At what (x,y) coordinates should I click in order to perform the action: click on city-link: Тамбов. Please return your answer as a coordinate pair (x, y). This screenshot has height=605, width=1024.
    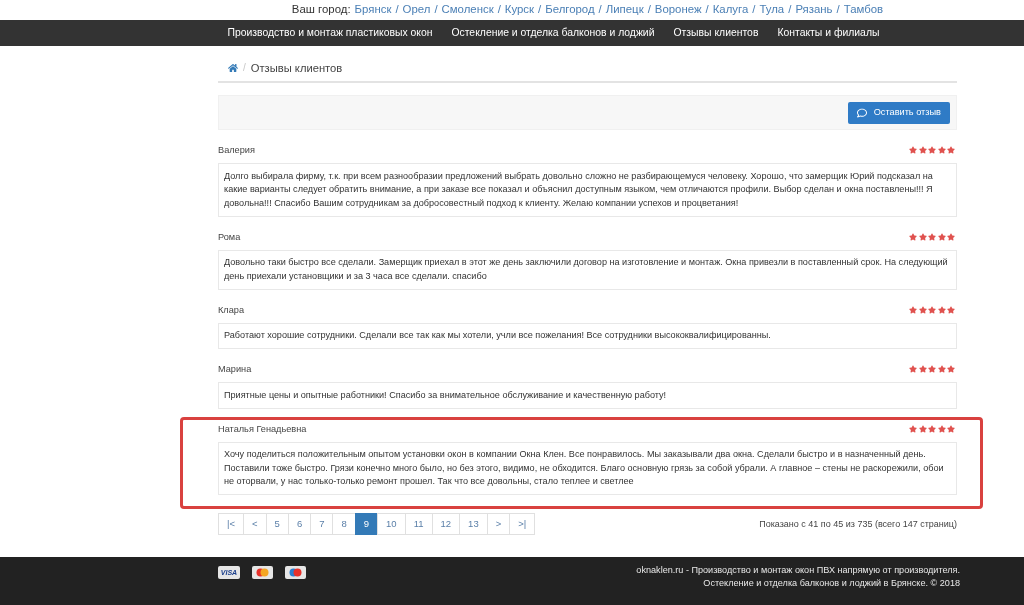
    Looking at the image, I should click on (863, 9).